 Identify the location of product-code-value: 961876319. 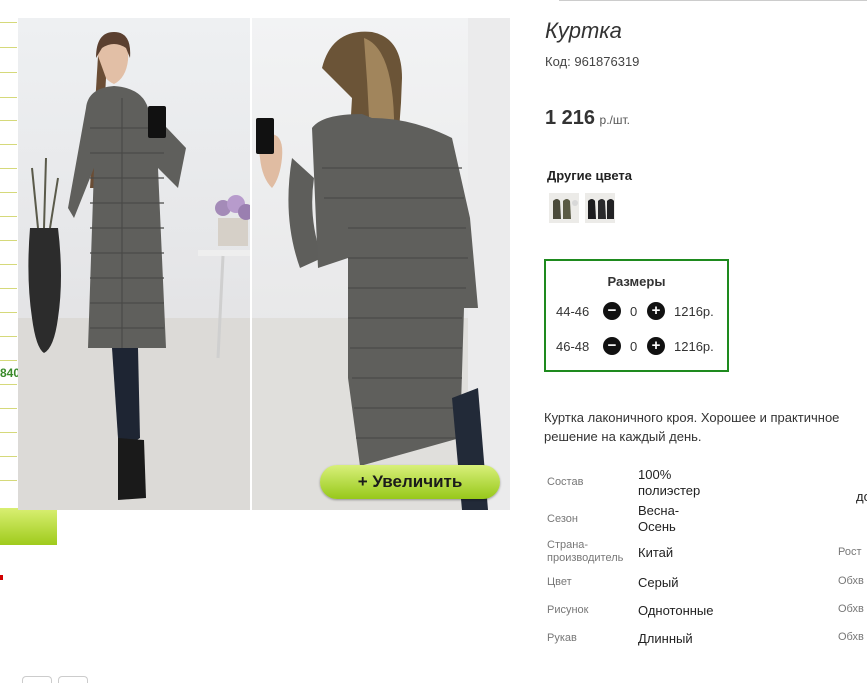
(607, 61).